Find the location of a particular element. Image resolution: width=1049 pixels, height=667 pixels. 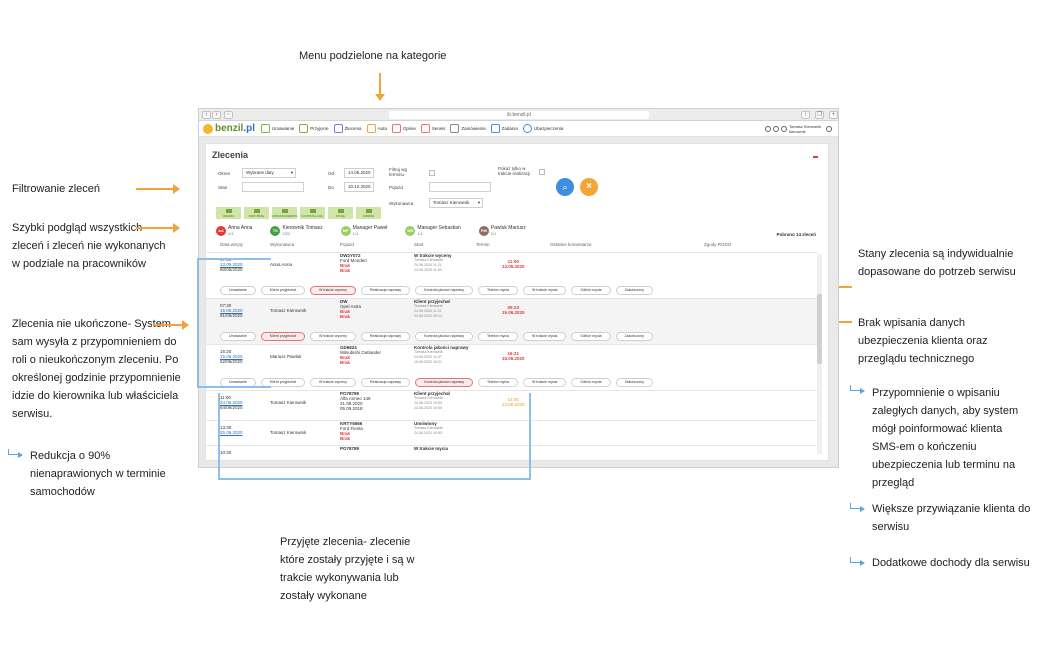

worker-count: 1/1 is located at coordinates (231, 233).